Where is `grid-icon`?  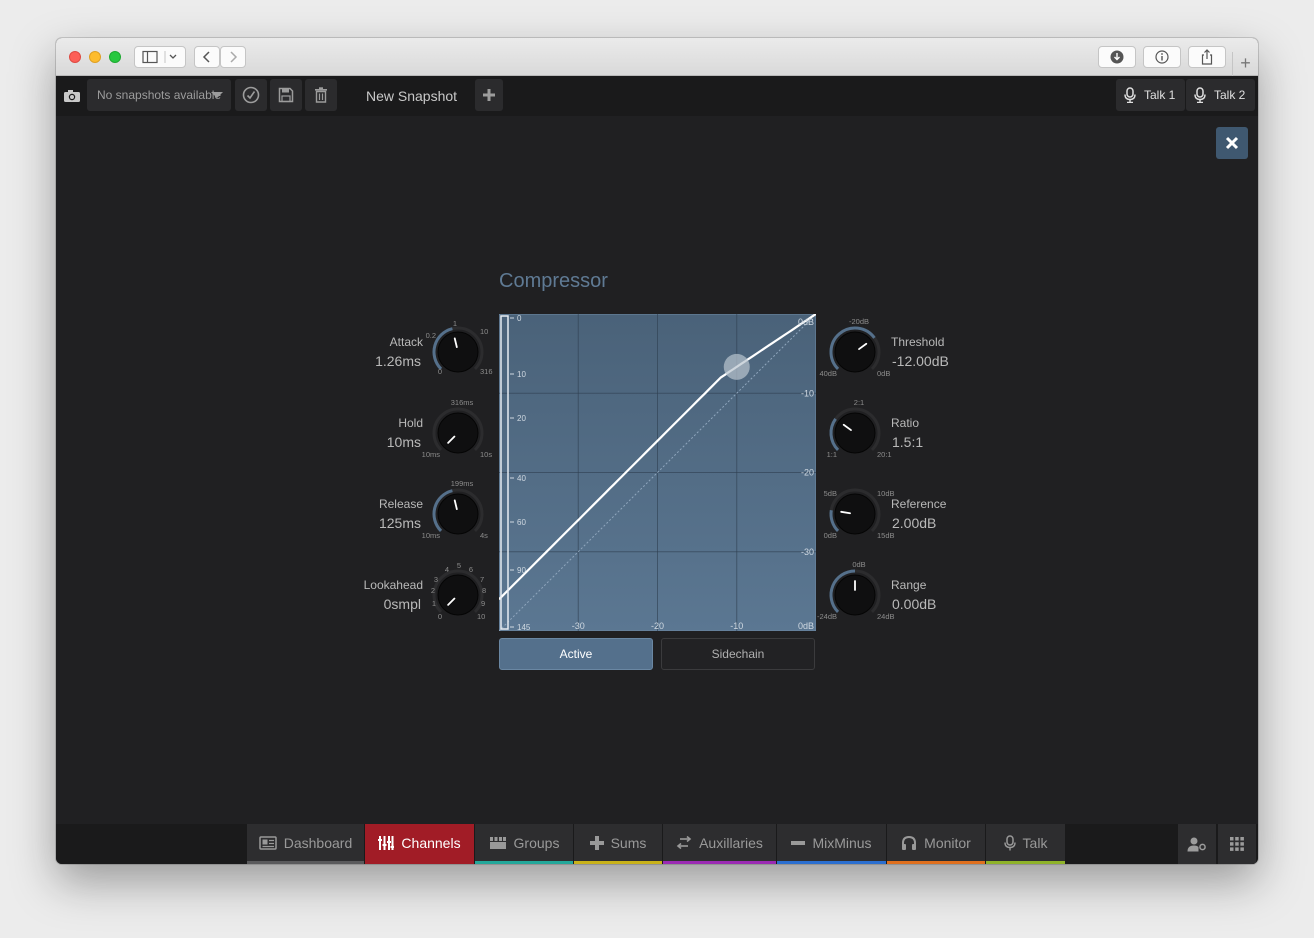
grid-icon is located at coordinates (1237, 844).